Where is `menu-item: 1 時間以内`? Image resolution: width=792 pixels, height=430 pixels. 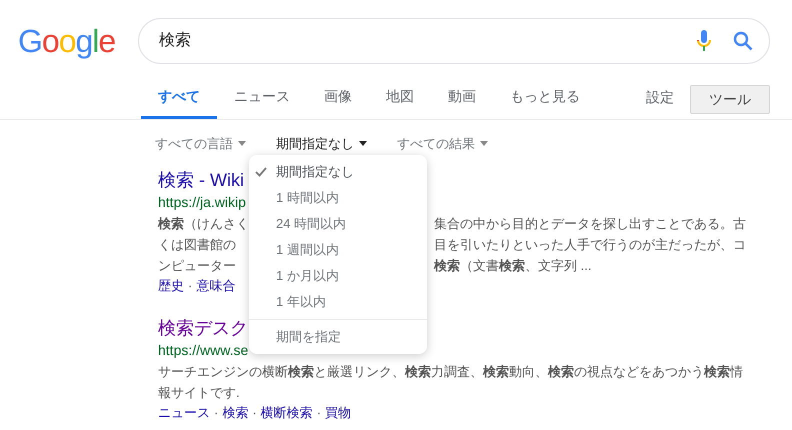
menu-item: 1 時間以内 is located at coordinates (338, 198).